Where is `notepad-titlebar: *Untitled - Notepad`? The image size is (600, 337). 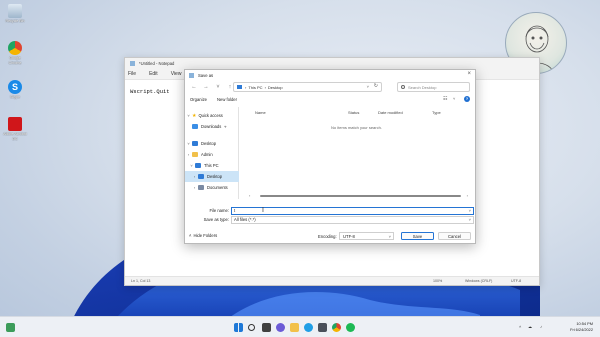 notepad-titlebar: *Untitled - Notepad is located at coordinates (332, 63).